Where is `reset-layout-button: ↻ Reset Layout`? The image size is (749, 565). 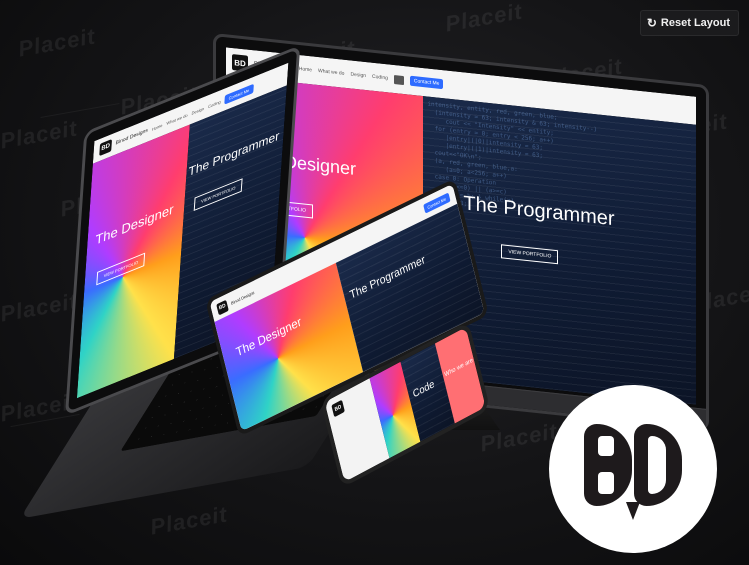 reset-layout-button: ↻ Reset Layout is located at coordinates (689, 23).